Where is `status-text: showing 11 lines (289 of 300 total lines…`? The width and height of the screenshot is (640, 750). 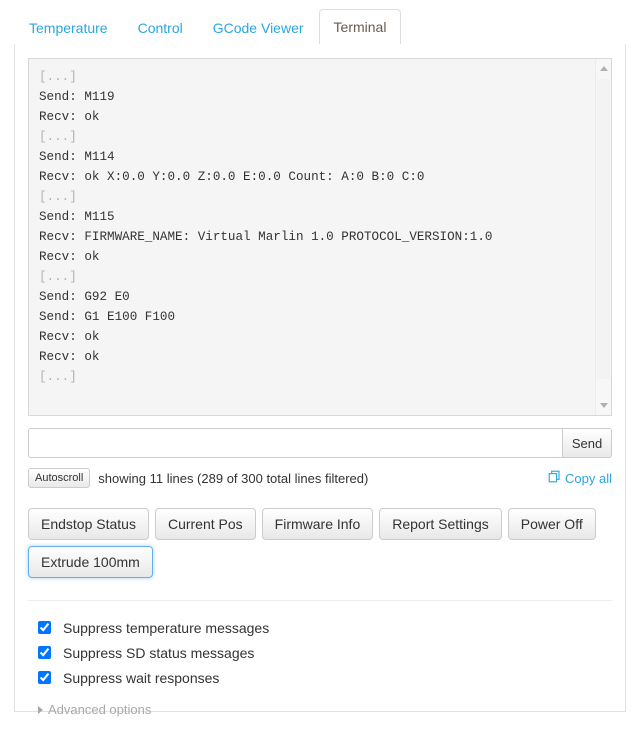
status-text: showing 11 lines (289 of 300 total lines… is located at coordinates (233, 478).